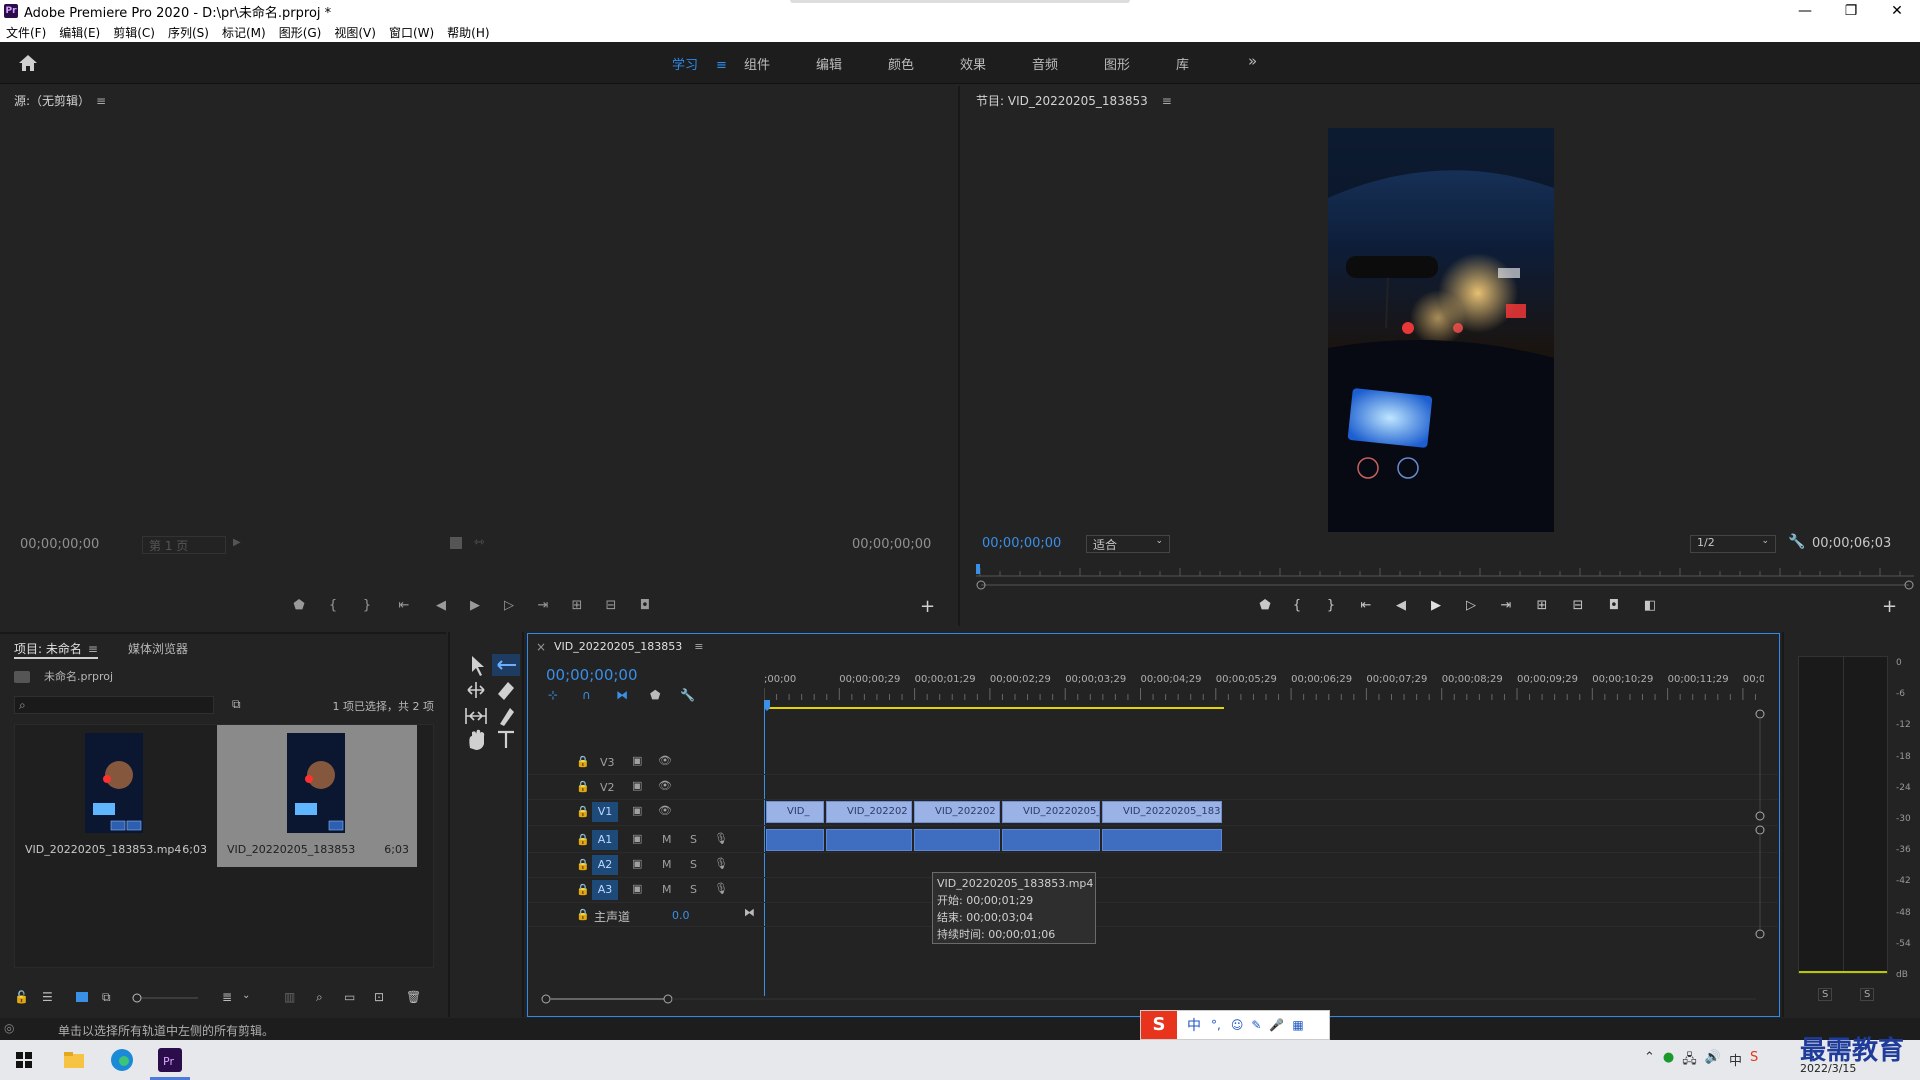 This screenshot has width=1920, height=1080. I want to click on minimize-button: —, so click(1805, 11).